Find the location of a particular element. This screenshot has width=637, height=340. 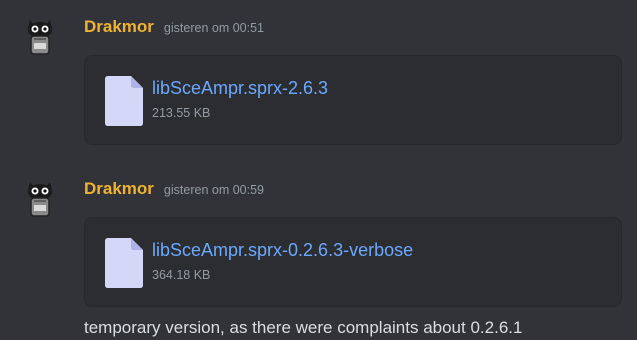

message-header: Drakmor gisteren om 00:59 is located at coordinates (174, 190).